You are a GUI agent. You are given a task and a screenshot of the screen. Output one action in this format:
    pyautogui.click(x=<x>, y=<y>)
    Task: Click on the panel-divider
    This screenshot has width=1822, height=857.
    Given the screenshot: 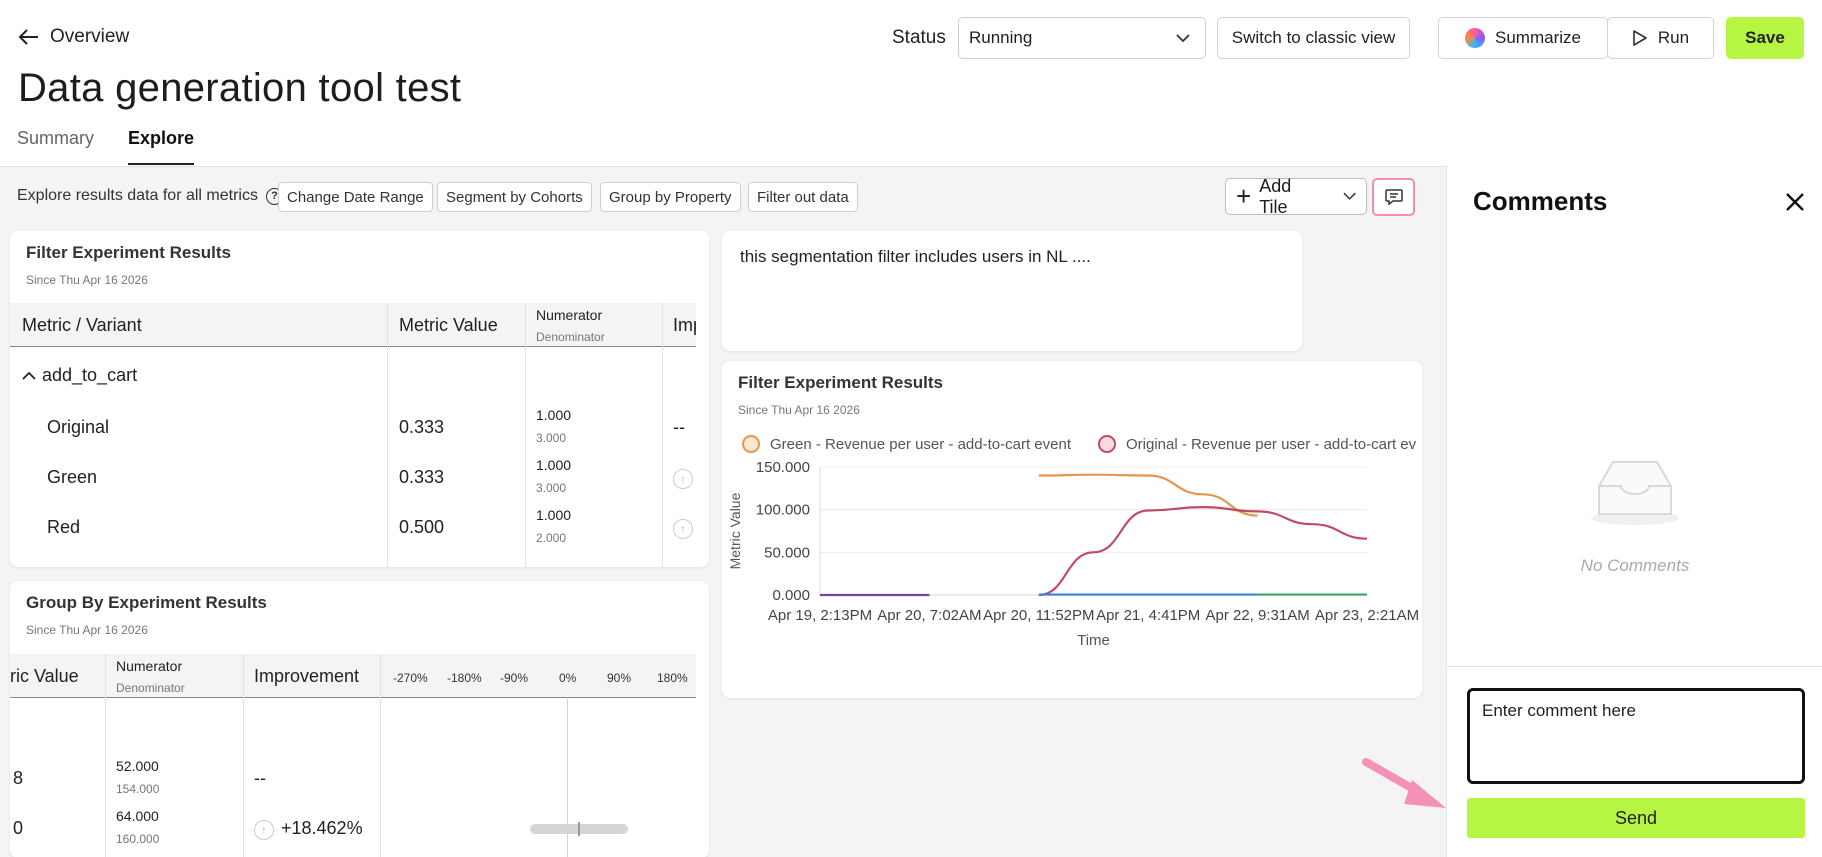 What is the action you would take?
    pyautogui.click(x=1634, y=666)
    